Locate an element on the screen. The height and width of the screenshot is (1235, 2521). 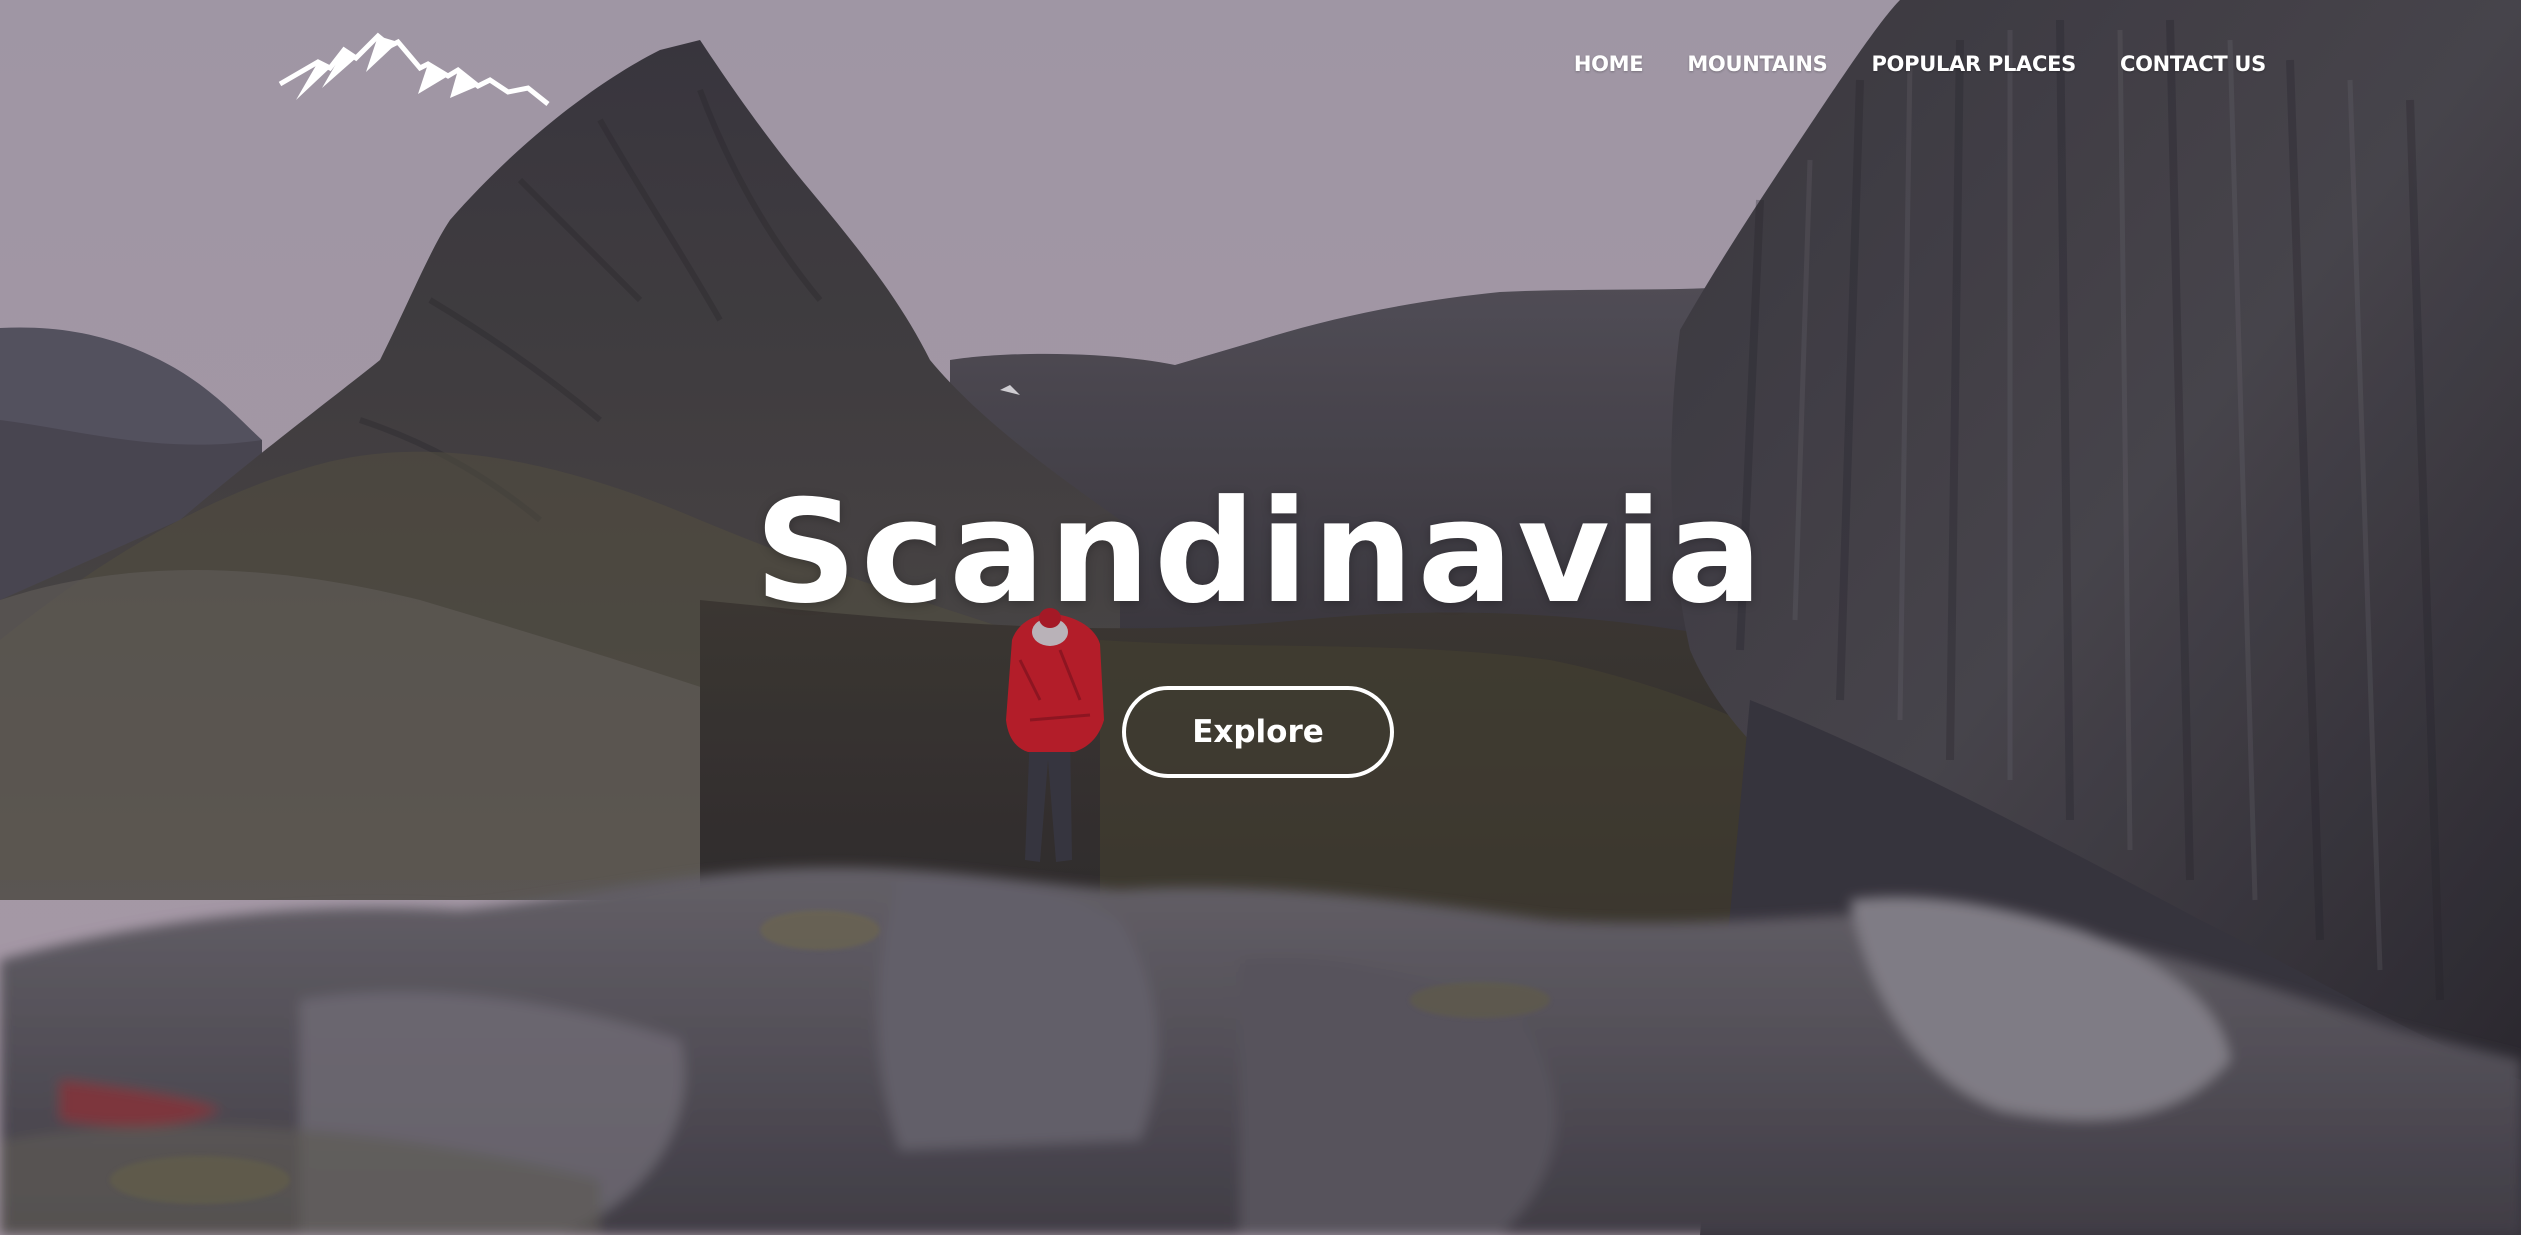
nav-link-contact-us: CONTACT US is located at coordinates (2193, 64).